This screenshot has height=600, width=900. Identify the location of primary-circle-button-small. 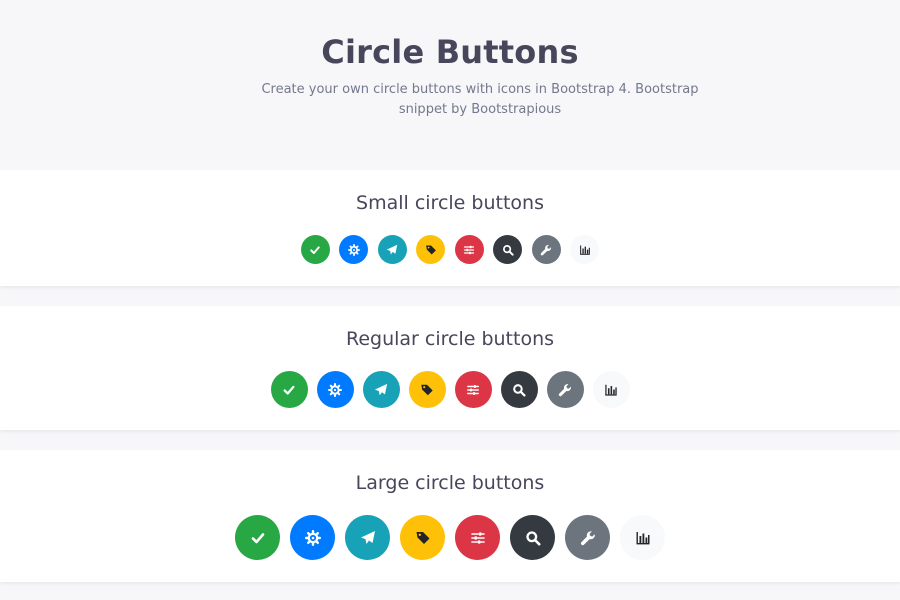
(354, 249).